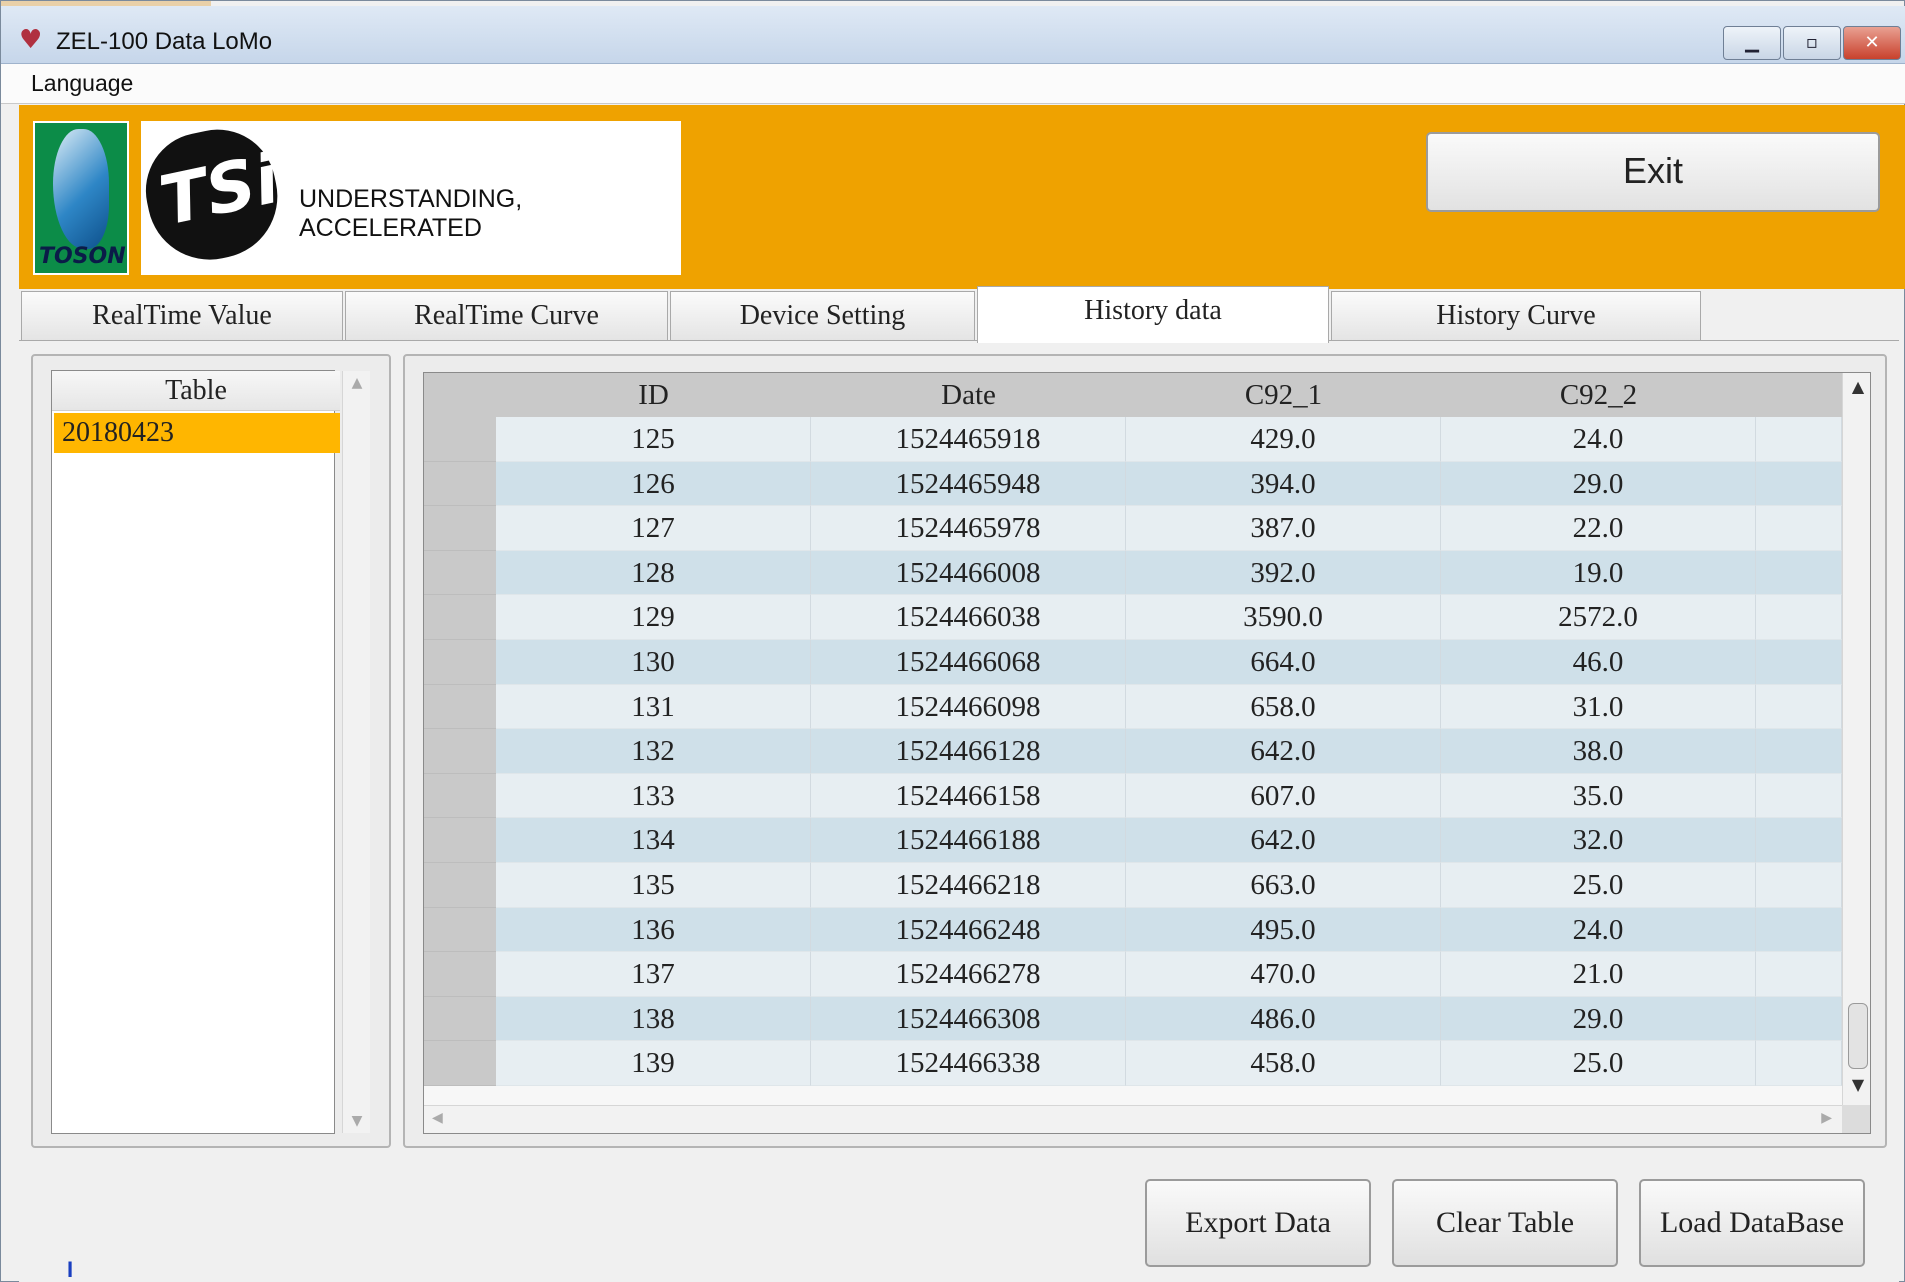  Describe the element at coordinates (1856, 739) in the screenshot. I see `grid-vertical-scrollbar: ▲ ▼` at that location.